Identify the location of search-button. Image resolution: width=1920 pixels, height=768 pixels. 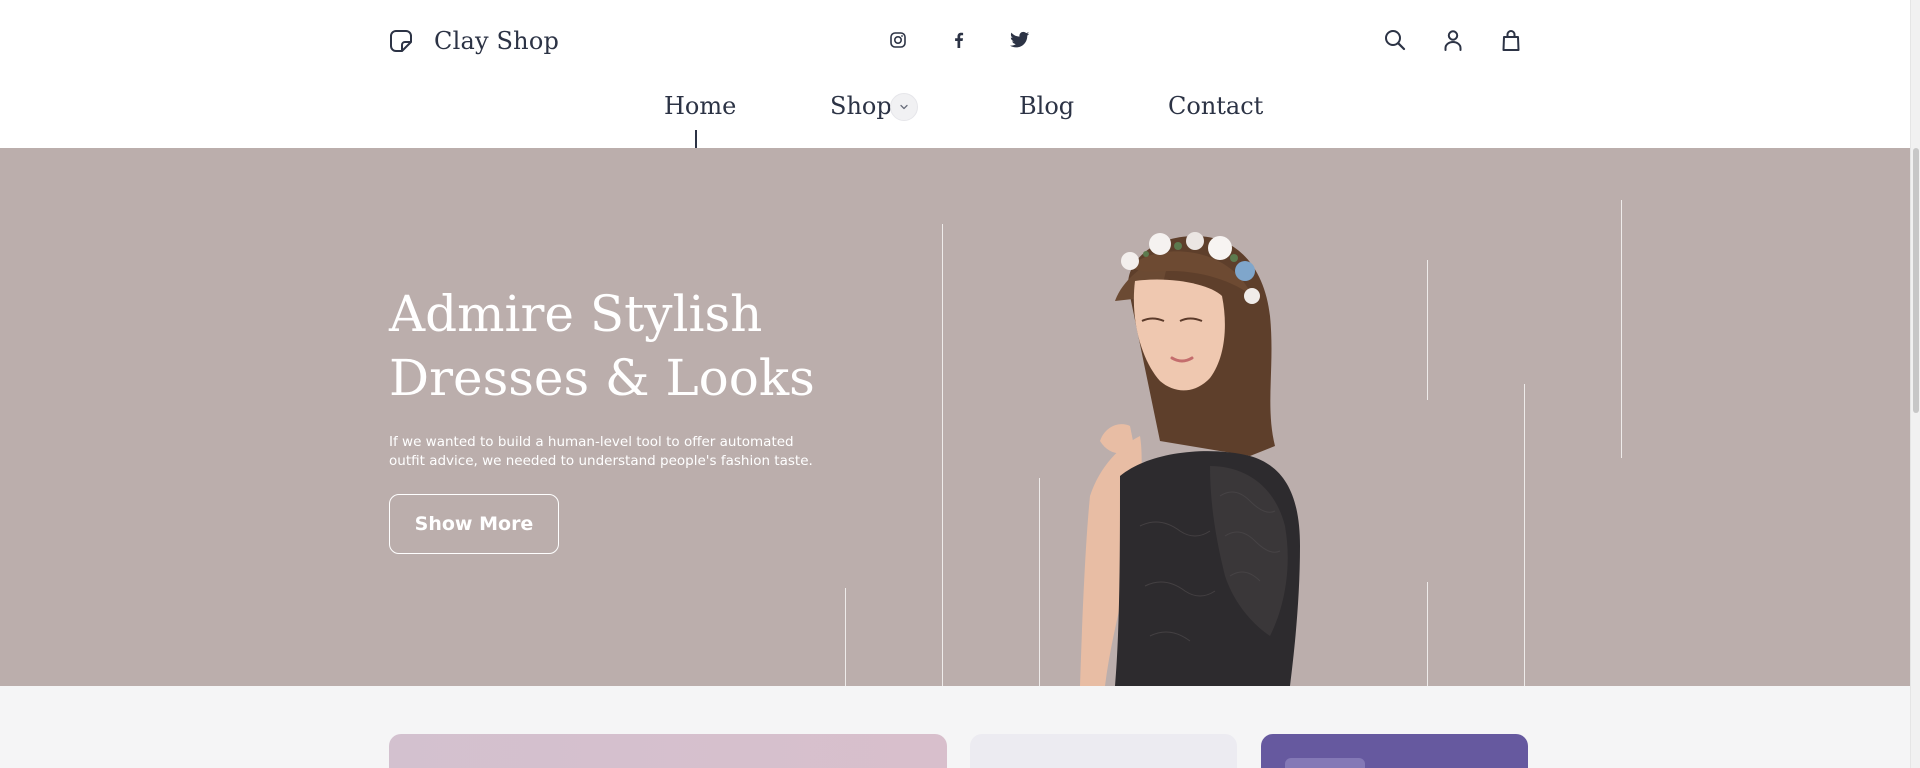
(1395, 40).